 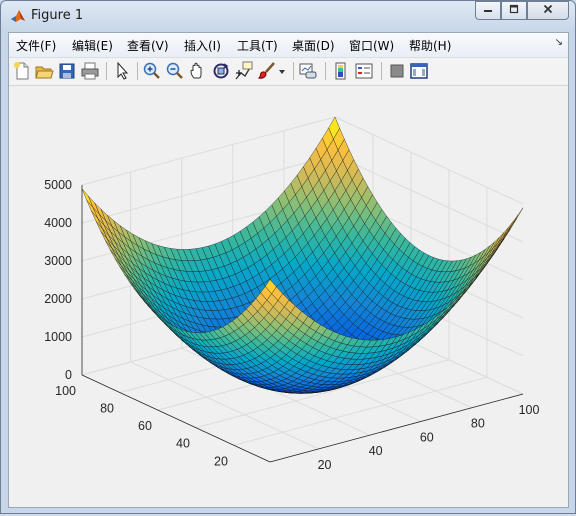 What do you see at coordinates (325, 465) in the screenshot?
I see `x-tick-label: 20` at bounding box center [325, 465].